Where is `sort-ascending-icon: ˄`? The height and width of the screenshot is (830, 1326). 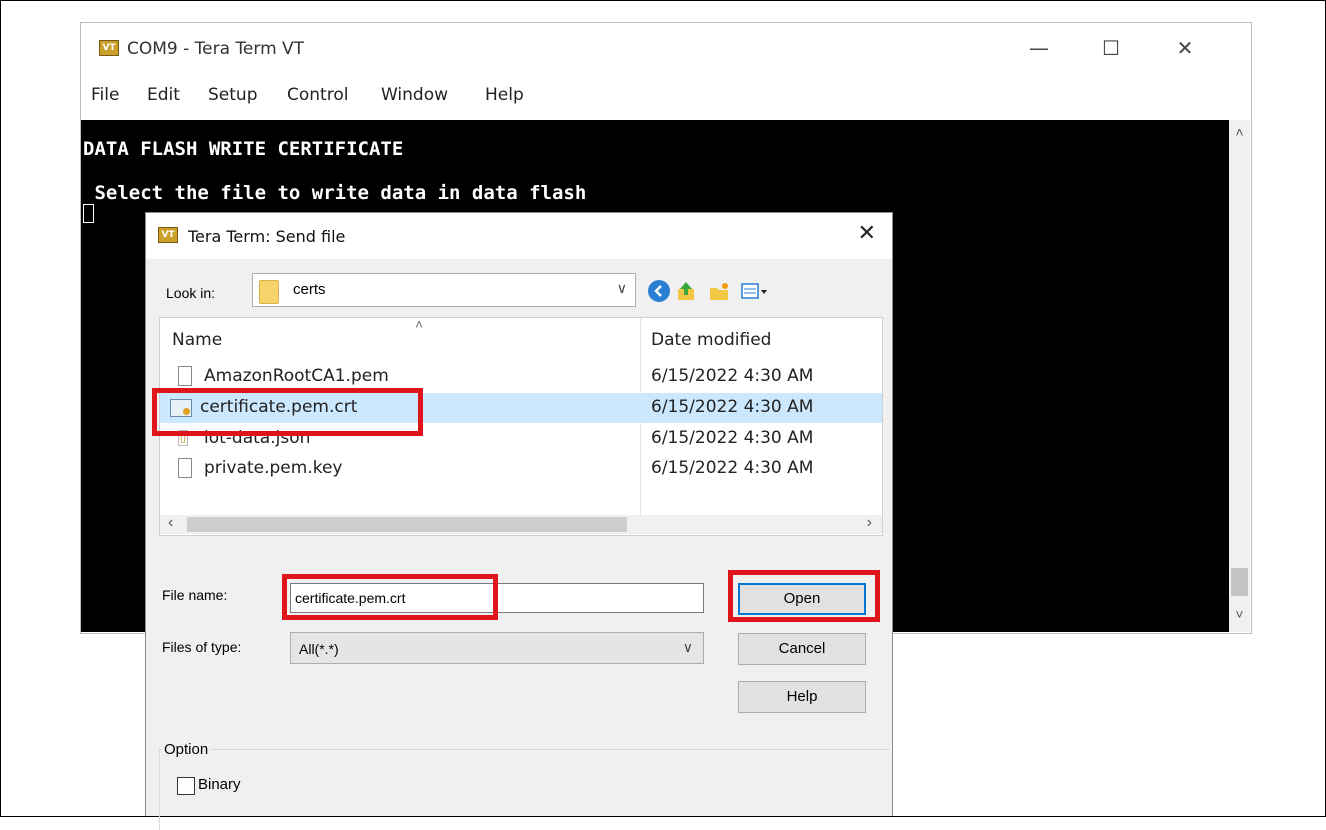 sort-ascending-icon: ˄ is located at coordinates (419, 324).